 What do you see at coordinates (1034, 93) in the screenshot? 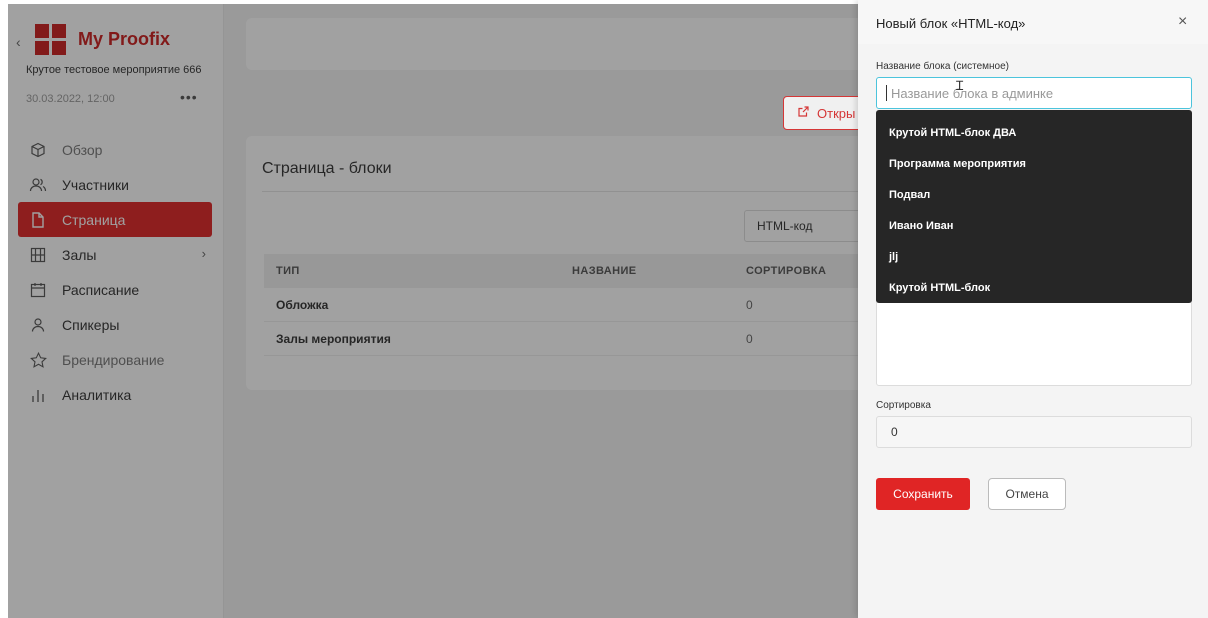
I see `block-name-input` at bounding box center [1034, 93].